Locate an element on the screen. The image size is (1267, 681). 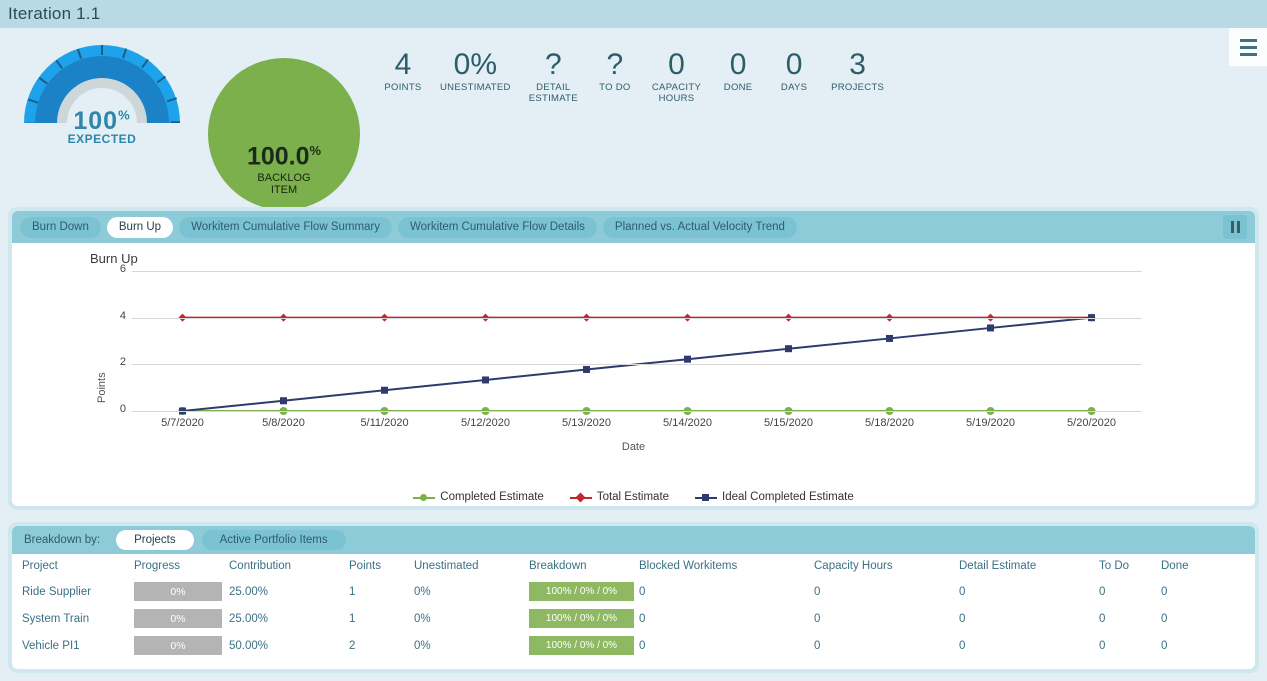
cell-todo: 0 is located at coordinates (1102, 618).